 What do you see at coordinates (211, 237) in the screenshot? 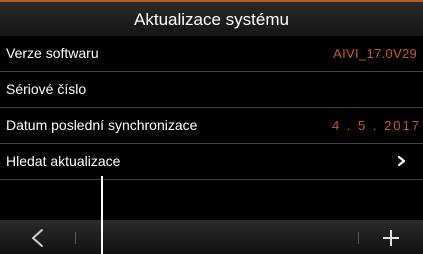
I see `bottom-bar` at bounding box center [211, 237].